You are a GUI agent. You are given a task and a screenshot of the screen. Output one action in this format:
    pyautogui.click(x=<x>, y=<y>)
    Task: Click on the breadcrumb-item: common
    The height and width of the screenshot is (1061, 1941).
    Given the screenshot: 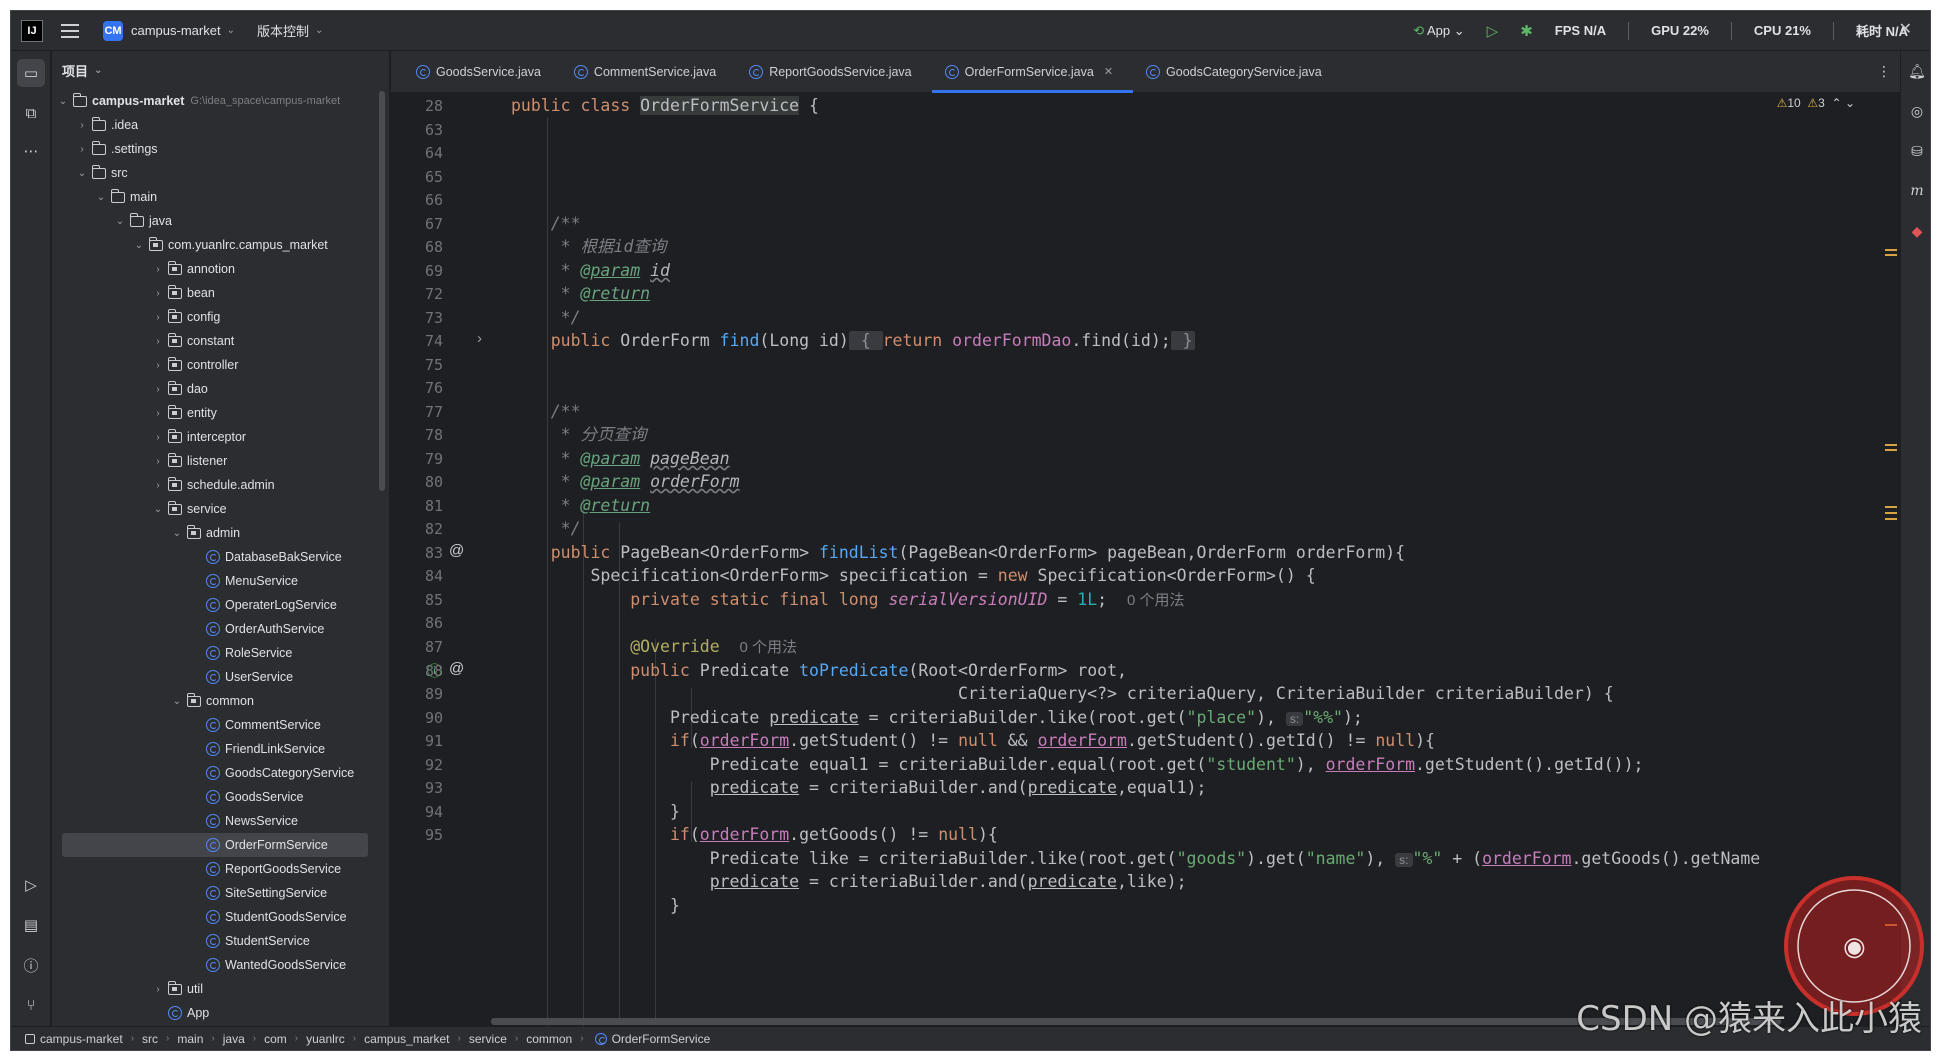 What is the action you would take?
    pyautogui.click(x=549, y=1039)
    